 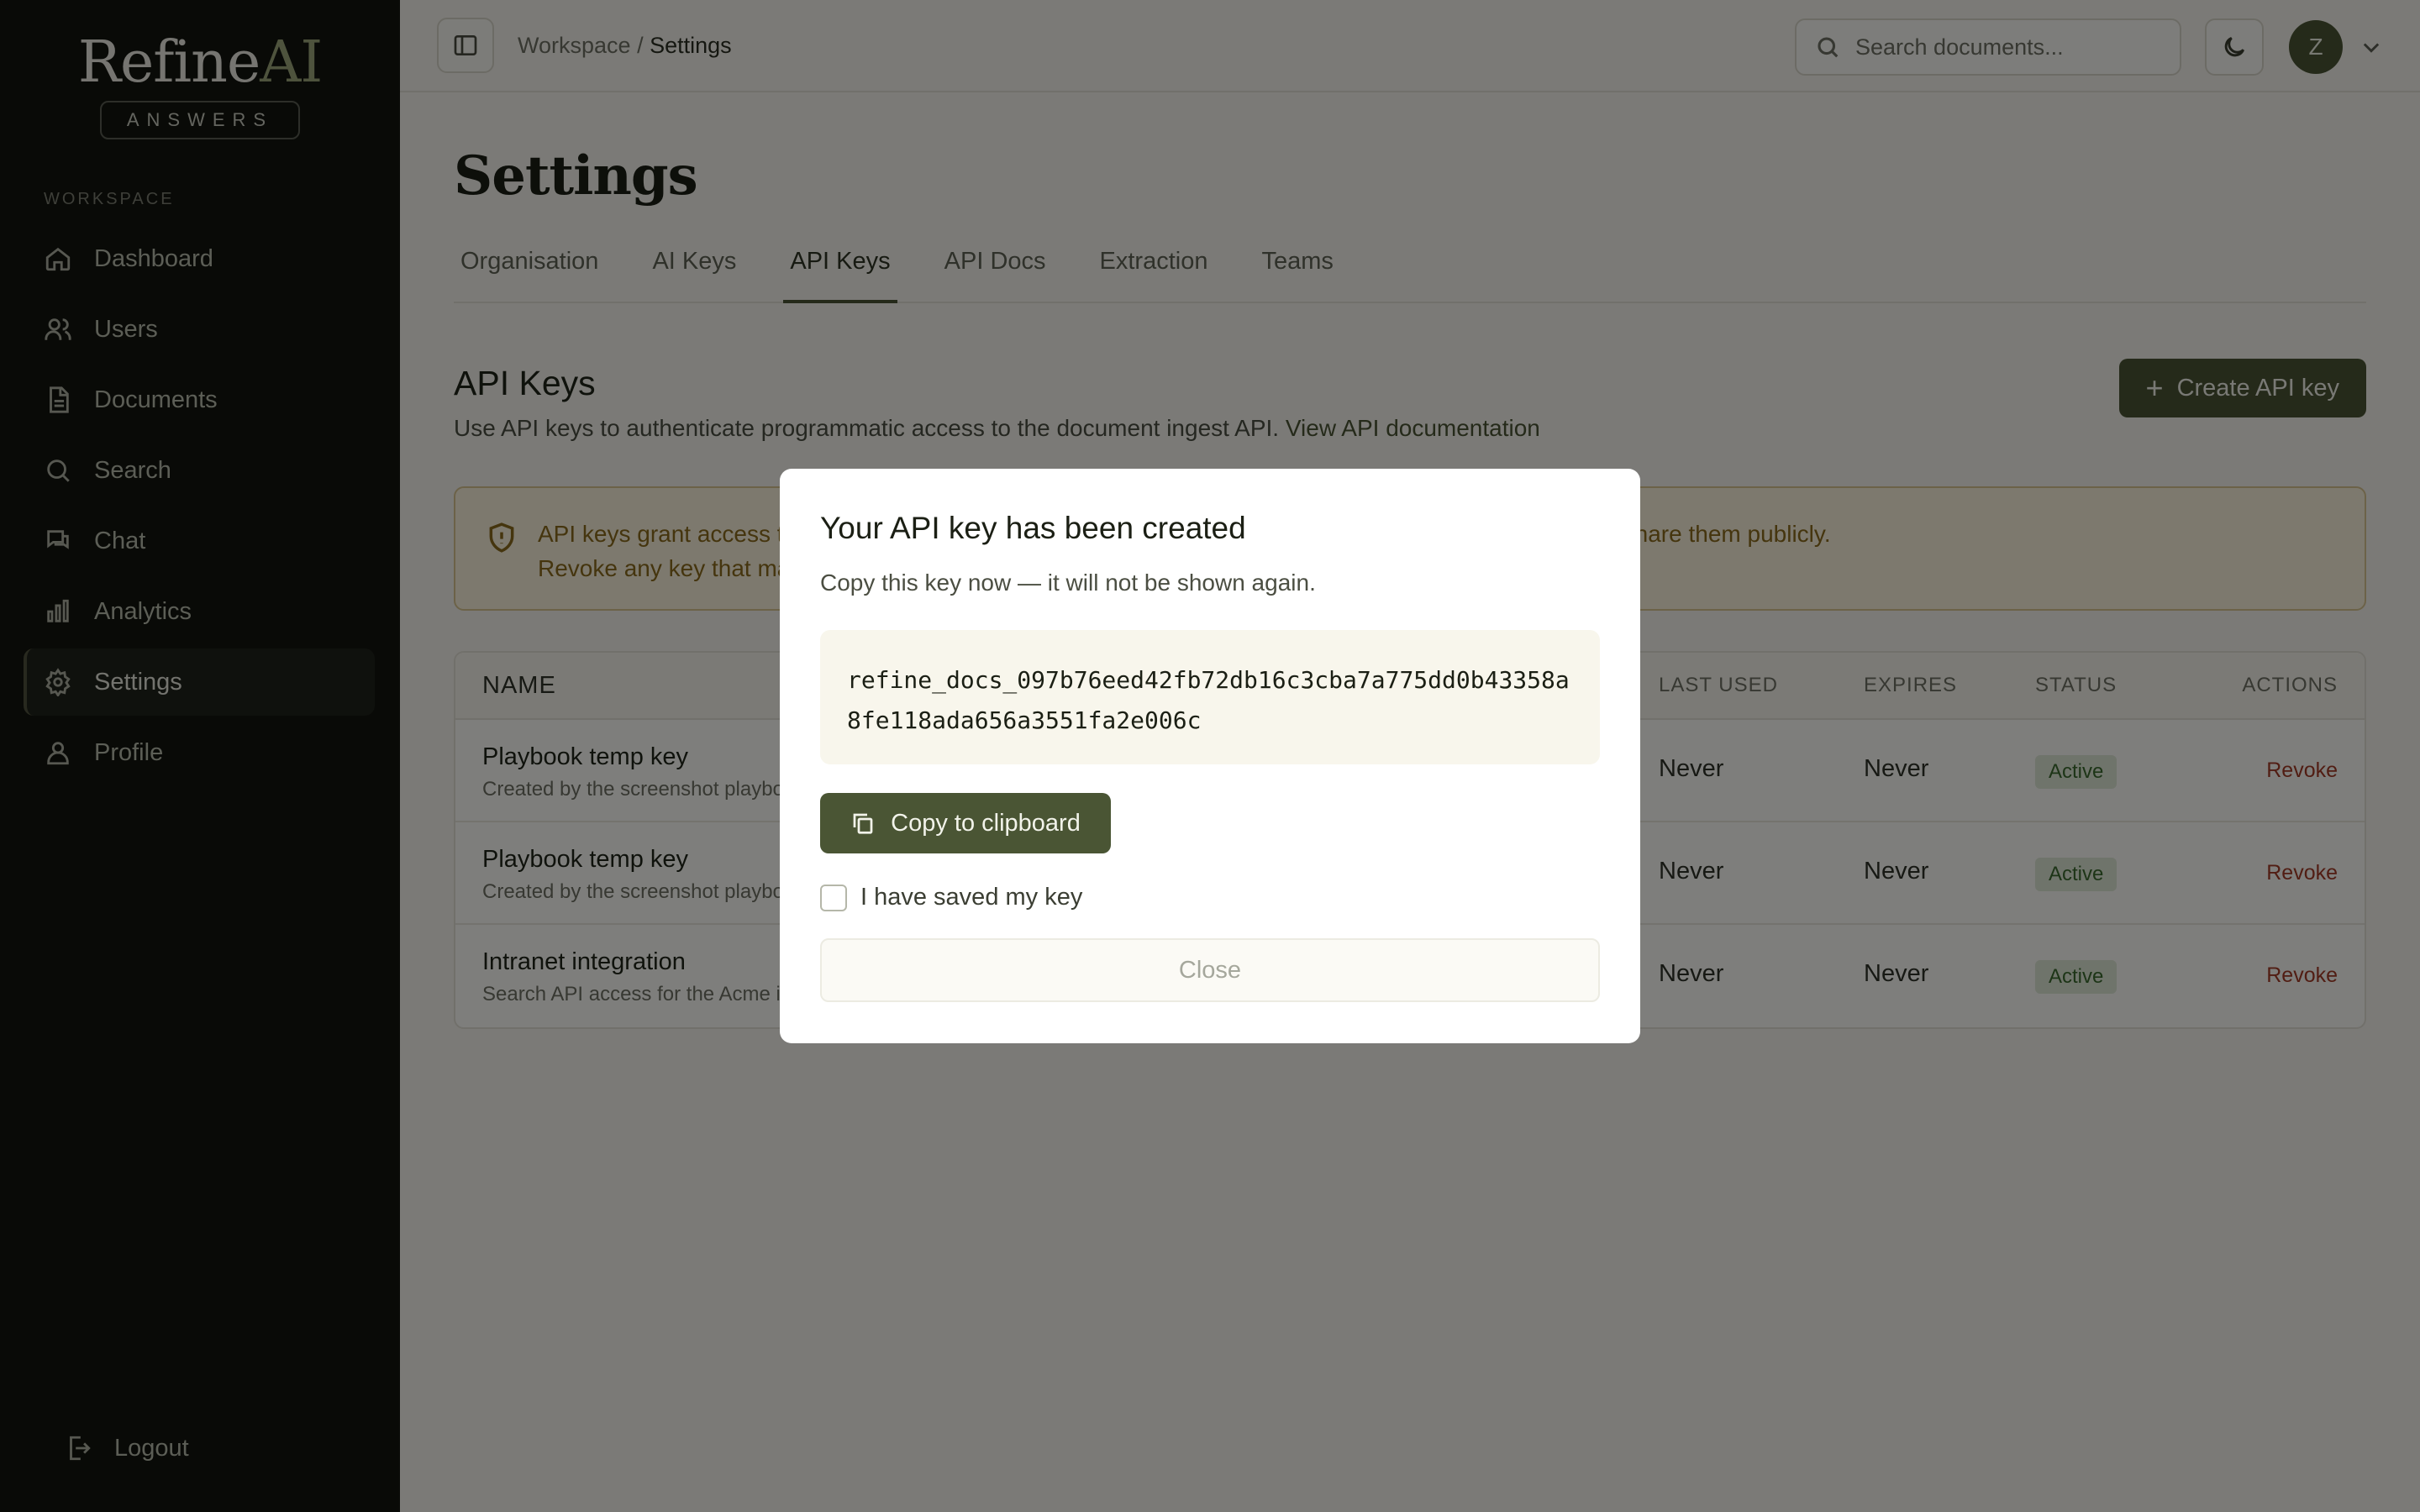 What do you see at coordinates (986, 823) in the screenshot?
I see `copy-to-clipboard-label: Copy to clipboard` at bounding box center [986, 823].